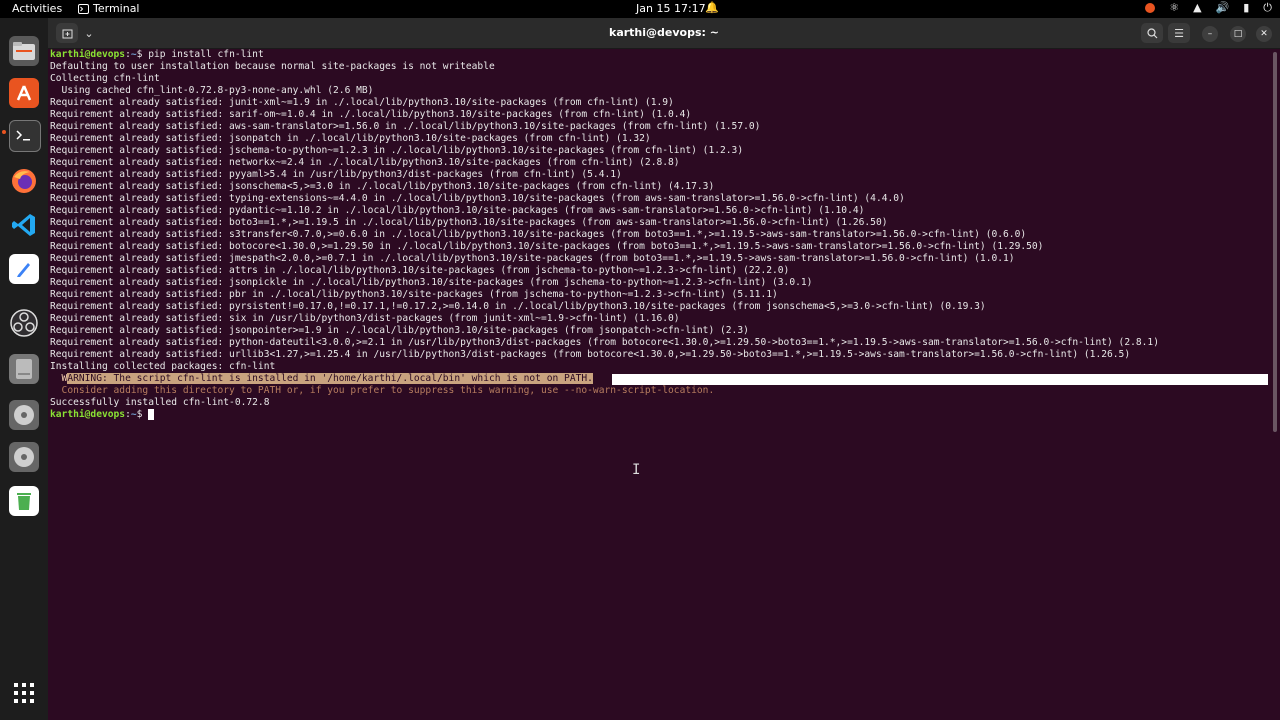 The image size is (1280, 720). Describe the element at coordinates (4, 132) in the screenshot. I see `running-indicator` at that location.